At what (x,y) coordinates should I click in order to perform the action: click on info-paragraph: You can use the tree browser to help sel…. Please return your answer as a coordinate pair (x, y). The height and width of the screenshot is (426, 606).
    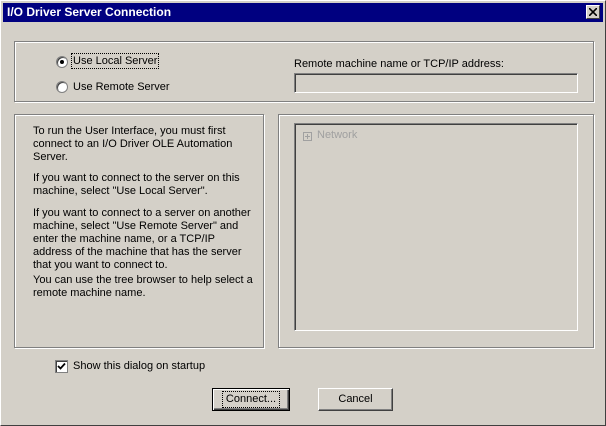
    Looking at the image, I should click on (143, 286).